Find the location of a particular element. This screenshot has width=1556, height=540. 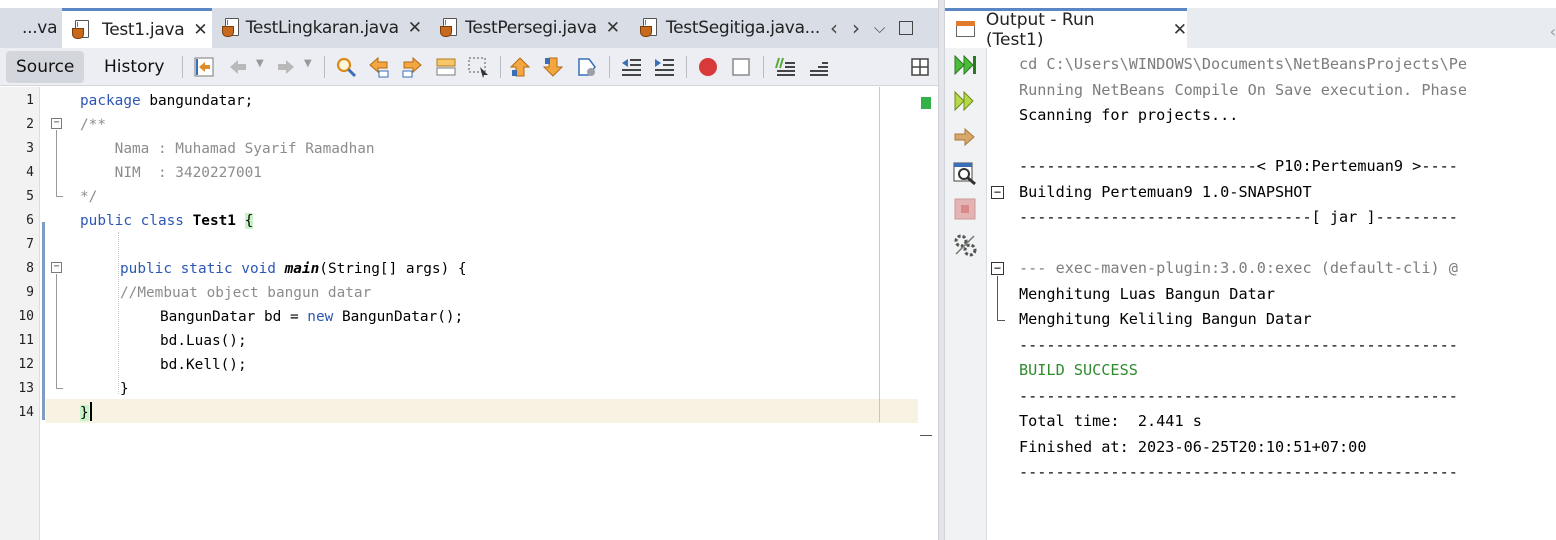

start-macro-recording-icon is located at coordinates (708, 67).